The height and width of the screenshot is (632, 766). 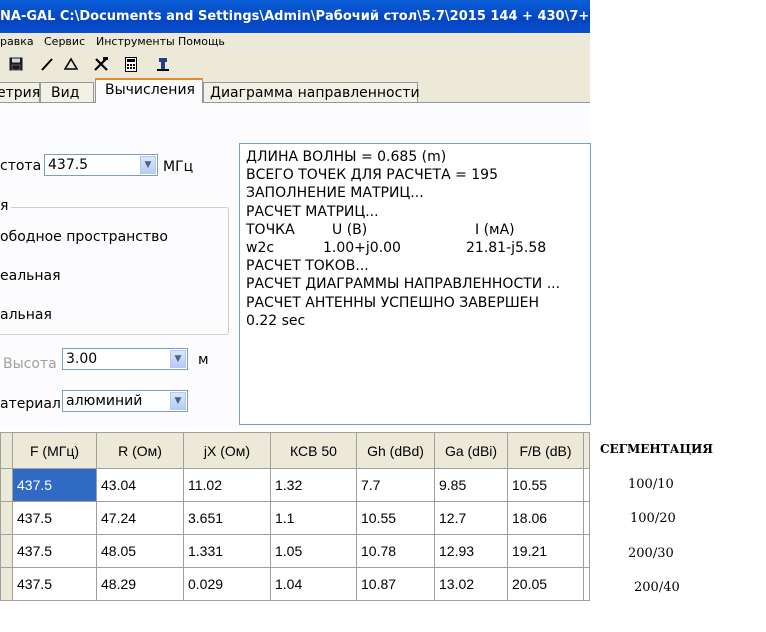 I want to click on frequency-unit: МГц, so click(x=178, y=167).